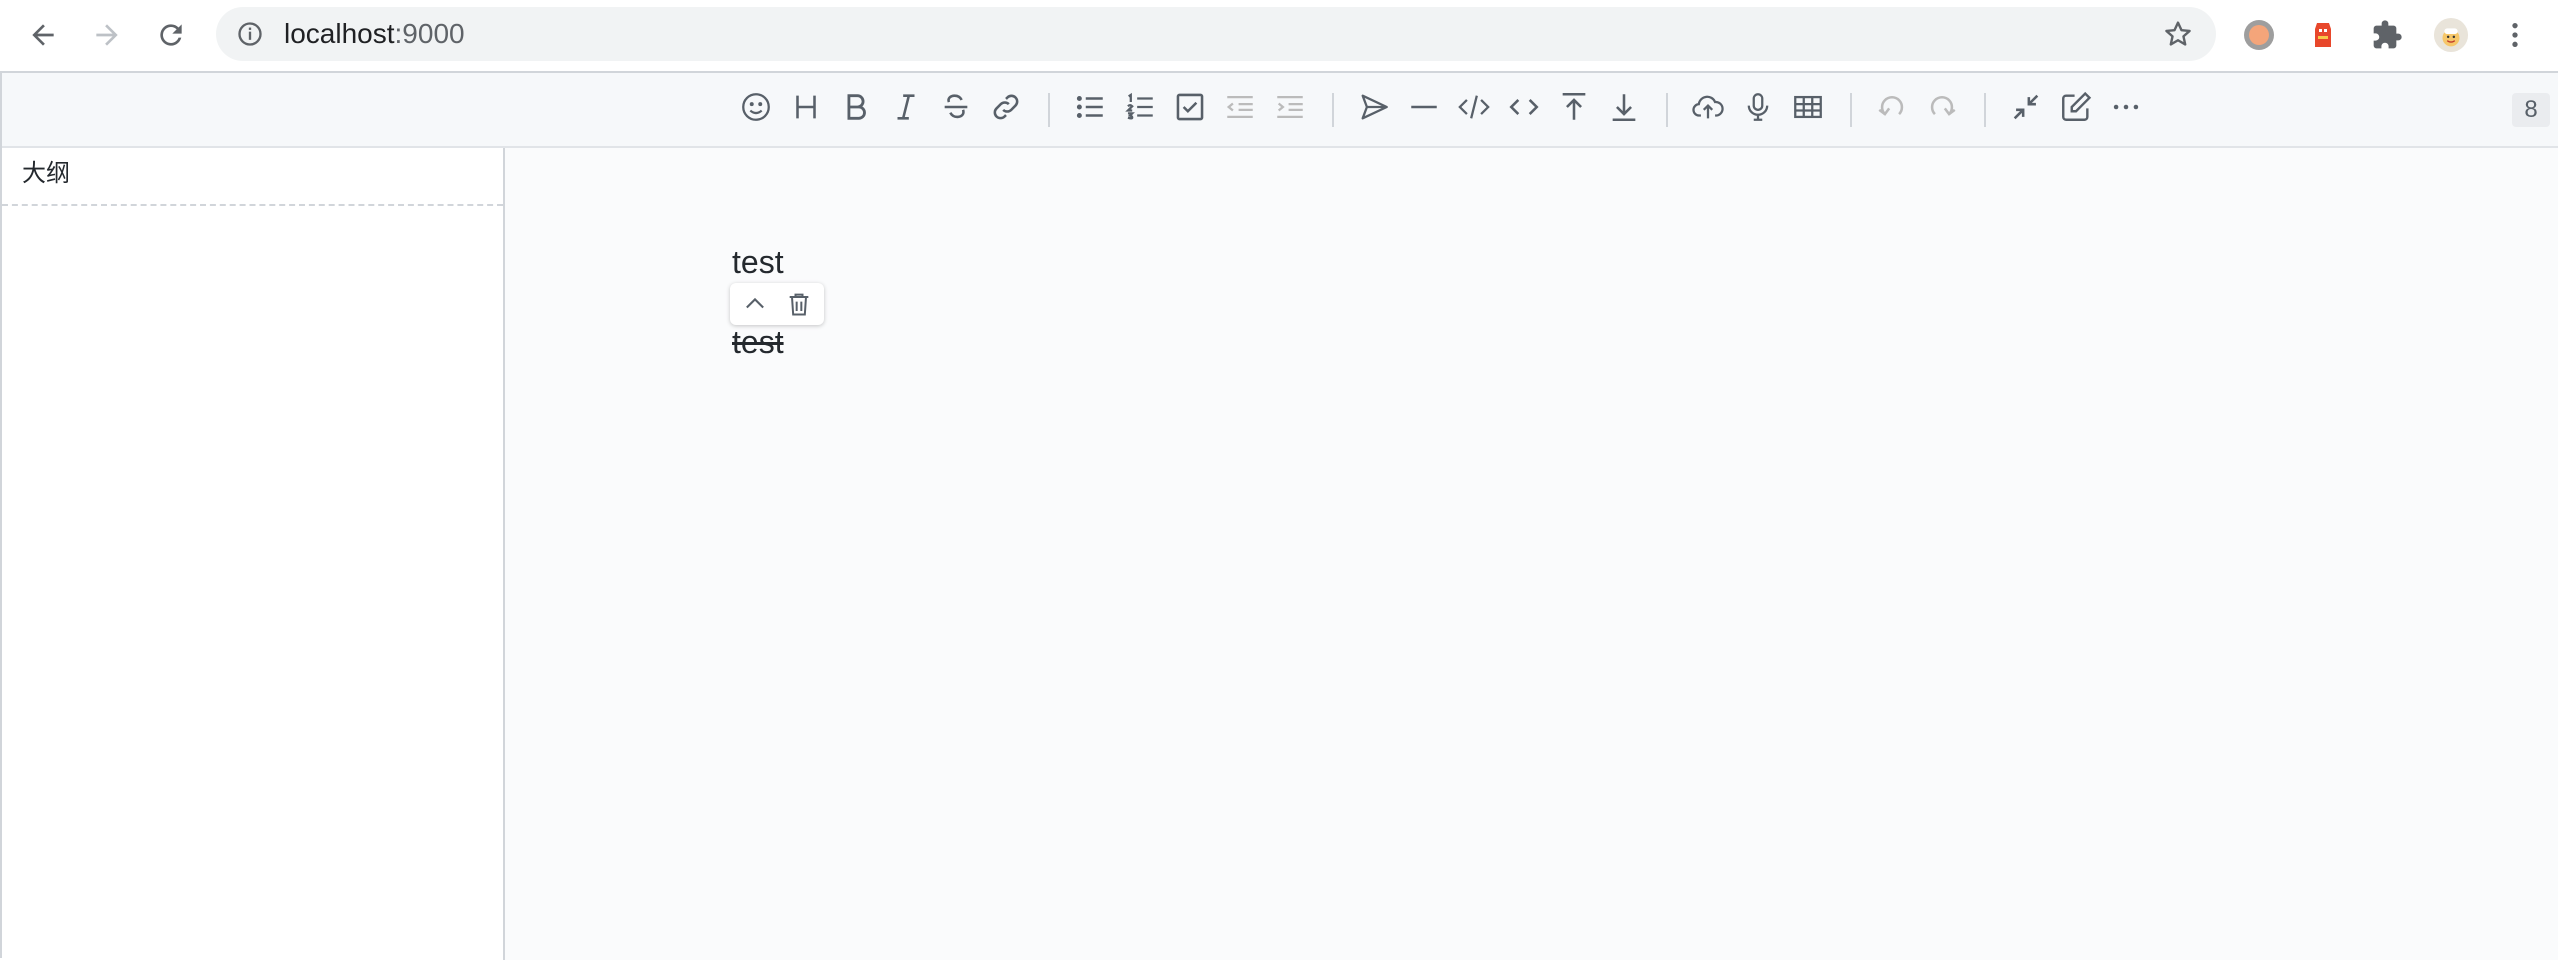 The width and height of the screenshot is (2560, 960). I want to click on italic-icon, so click(906, 107).